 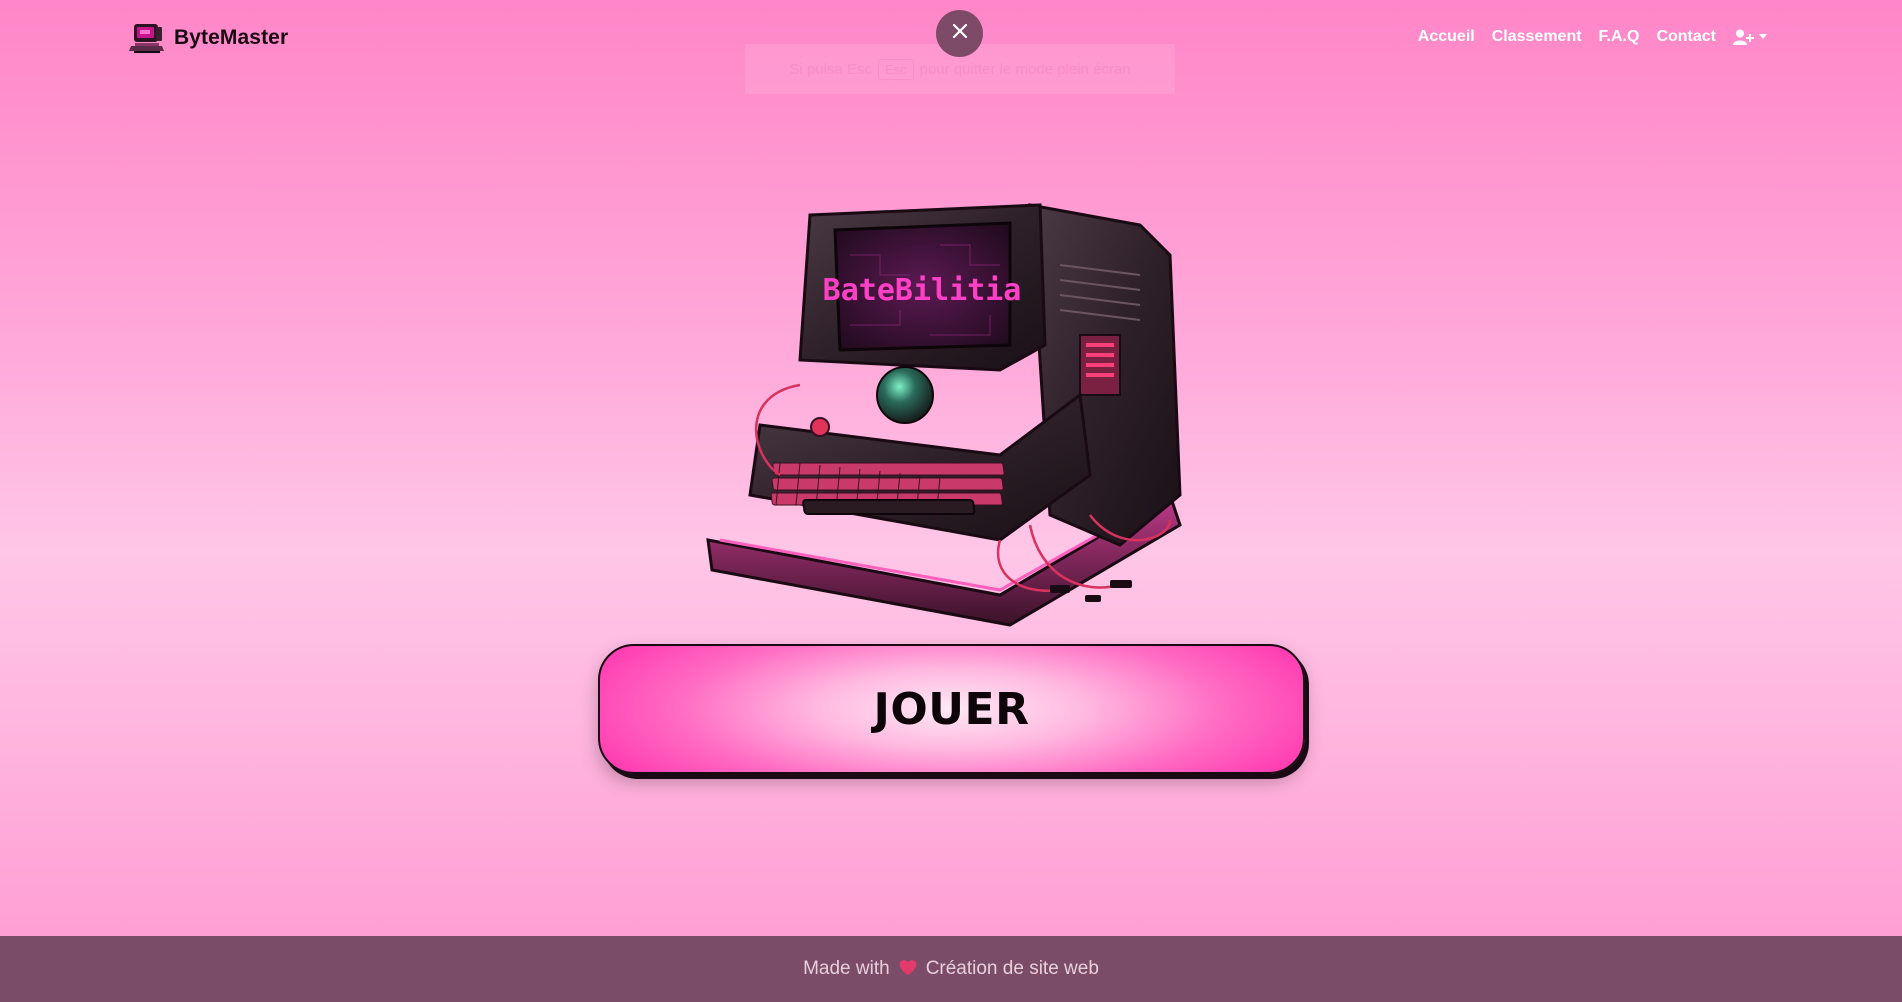 What do you see at coordinates (922, 290) in the screenshot?
I see `screen-text: BateBilitia` at bounding box center [922, 290].